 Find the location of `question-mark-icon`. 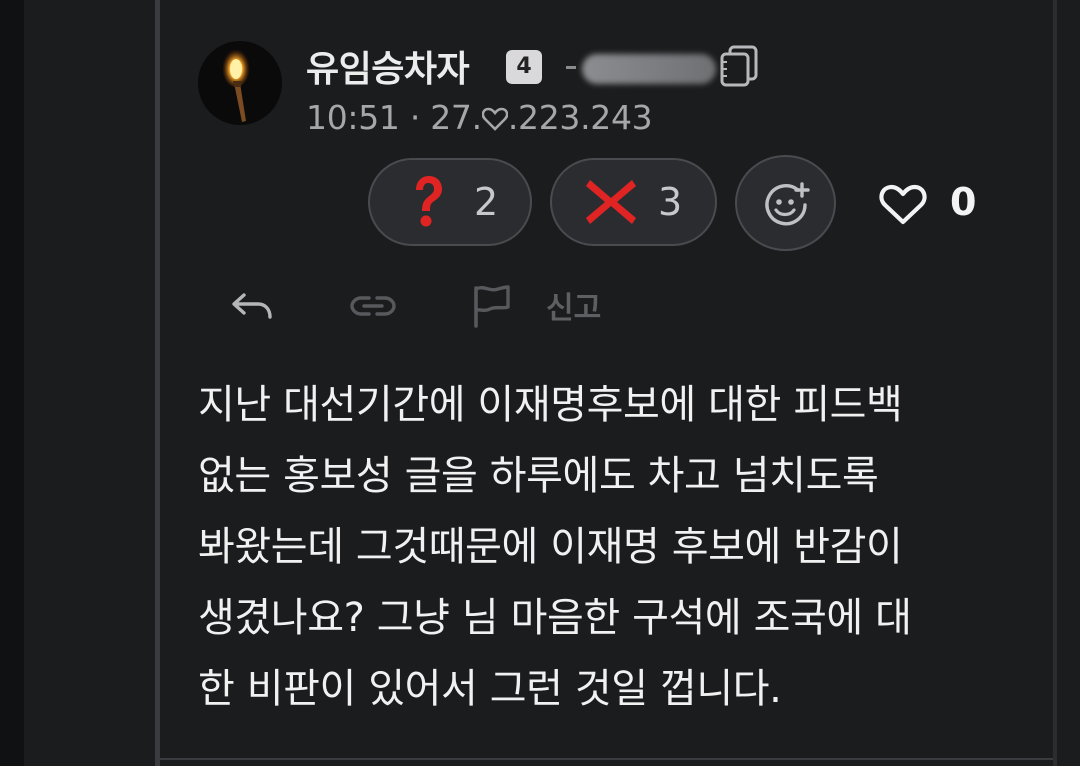

question-mark-icon is located at coordinates (429, 201).